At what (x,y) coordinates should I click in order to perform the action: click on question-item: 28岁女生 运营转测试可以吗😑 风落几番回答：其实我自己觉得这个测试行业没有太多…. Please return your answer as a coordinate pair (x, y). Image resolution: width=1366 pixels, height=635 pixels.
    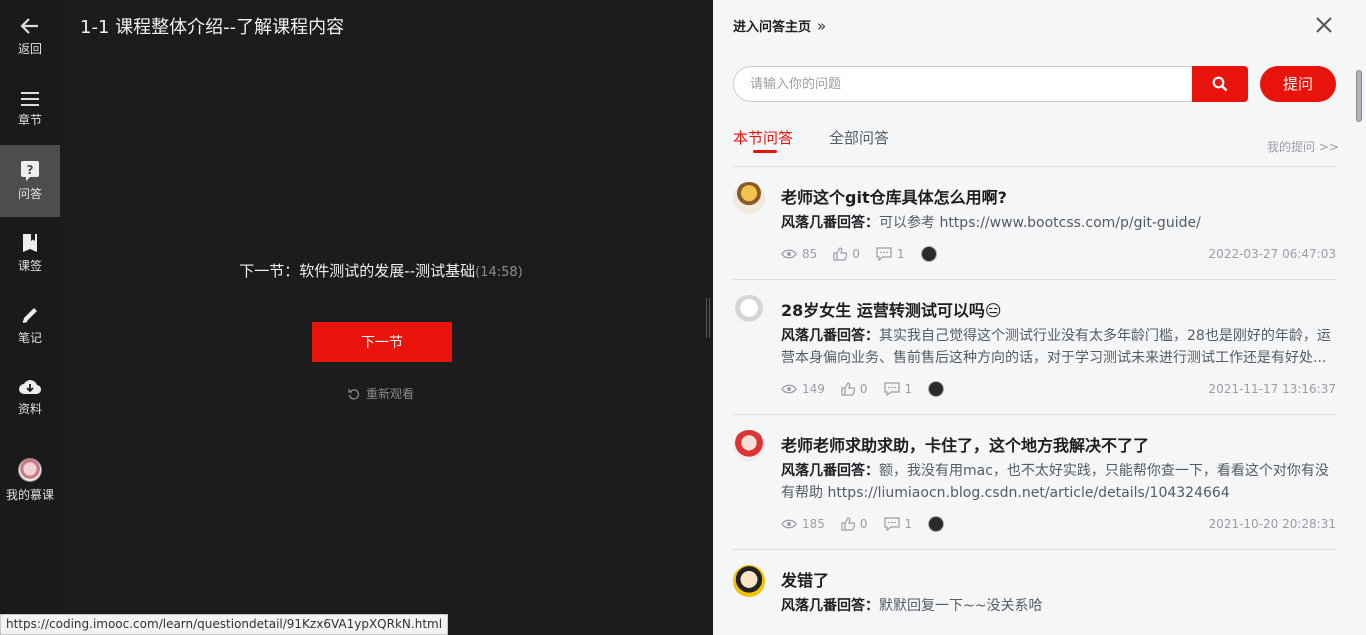
    Looking at the image, I should click on (1034, 346).